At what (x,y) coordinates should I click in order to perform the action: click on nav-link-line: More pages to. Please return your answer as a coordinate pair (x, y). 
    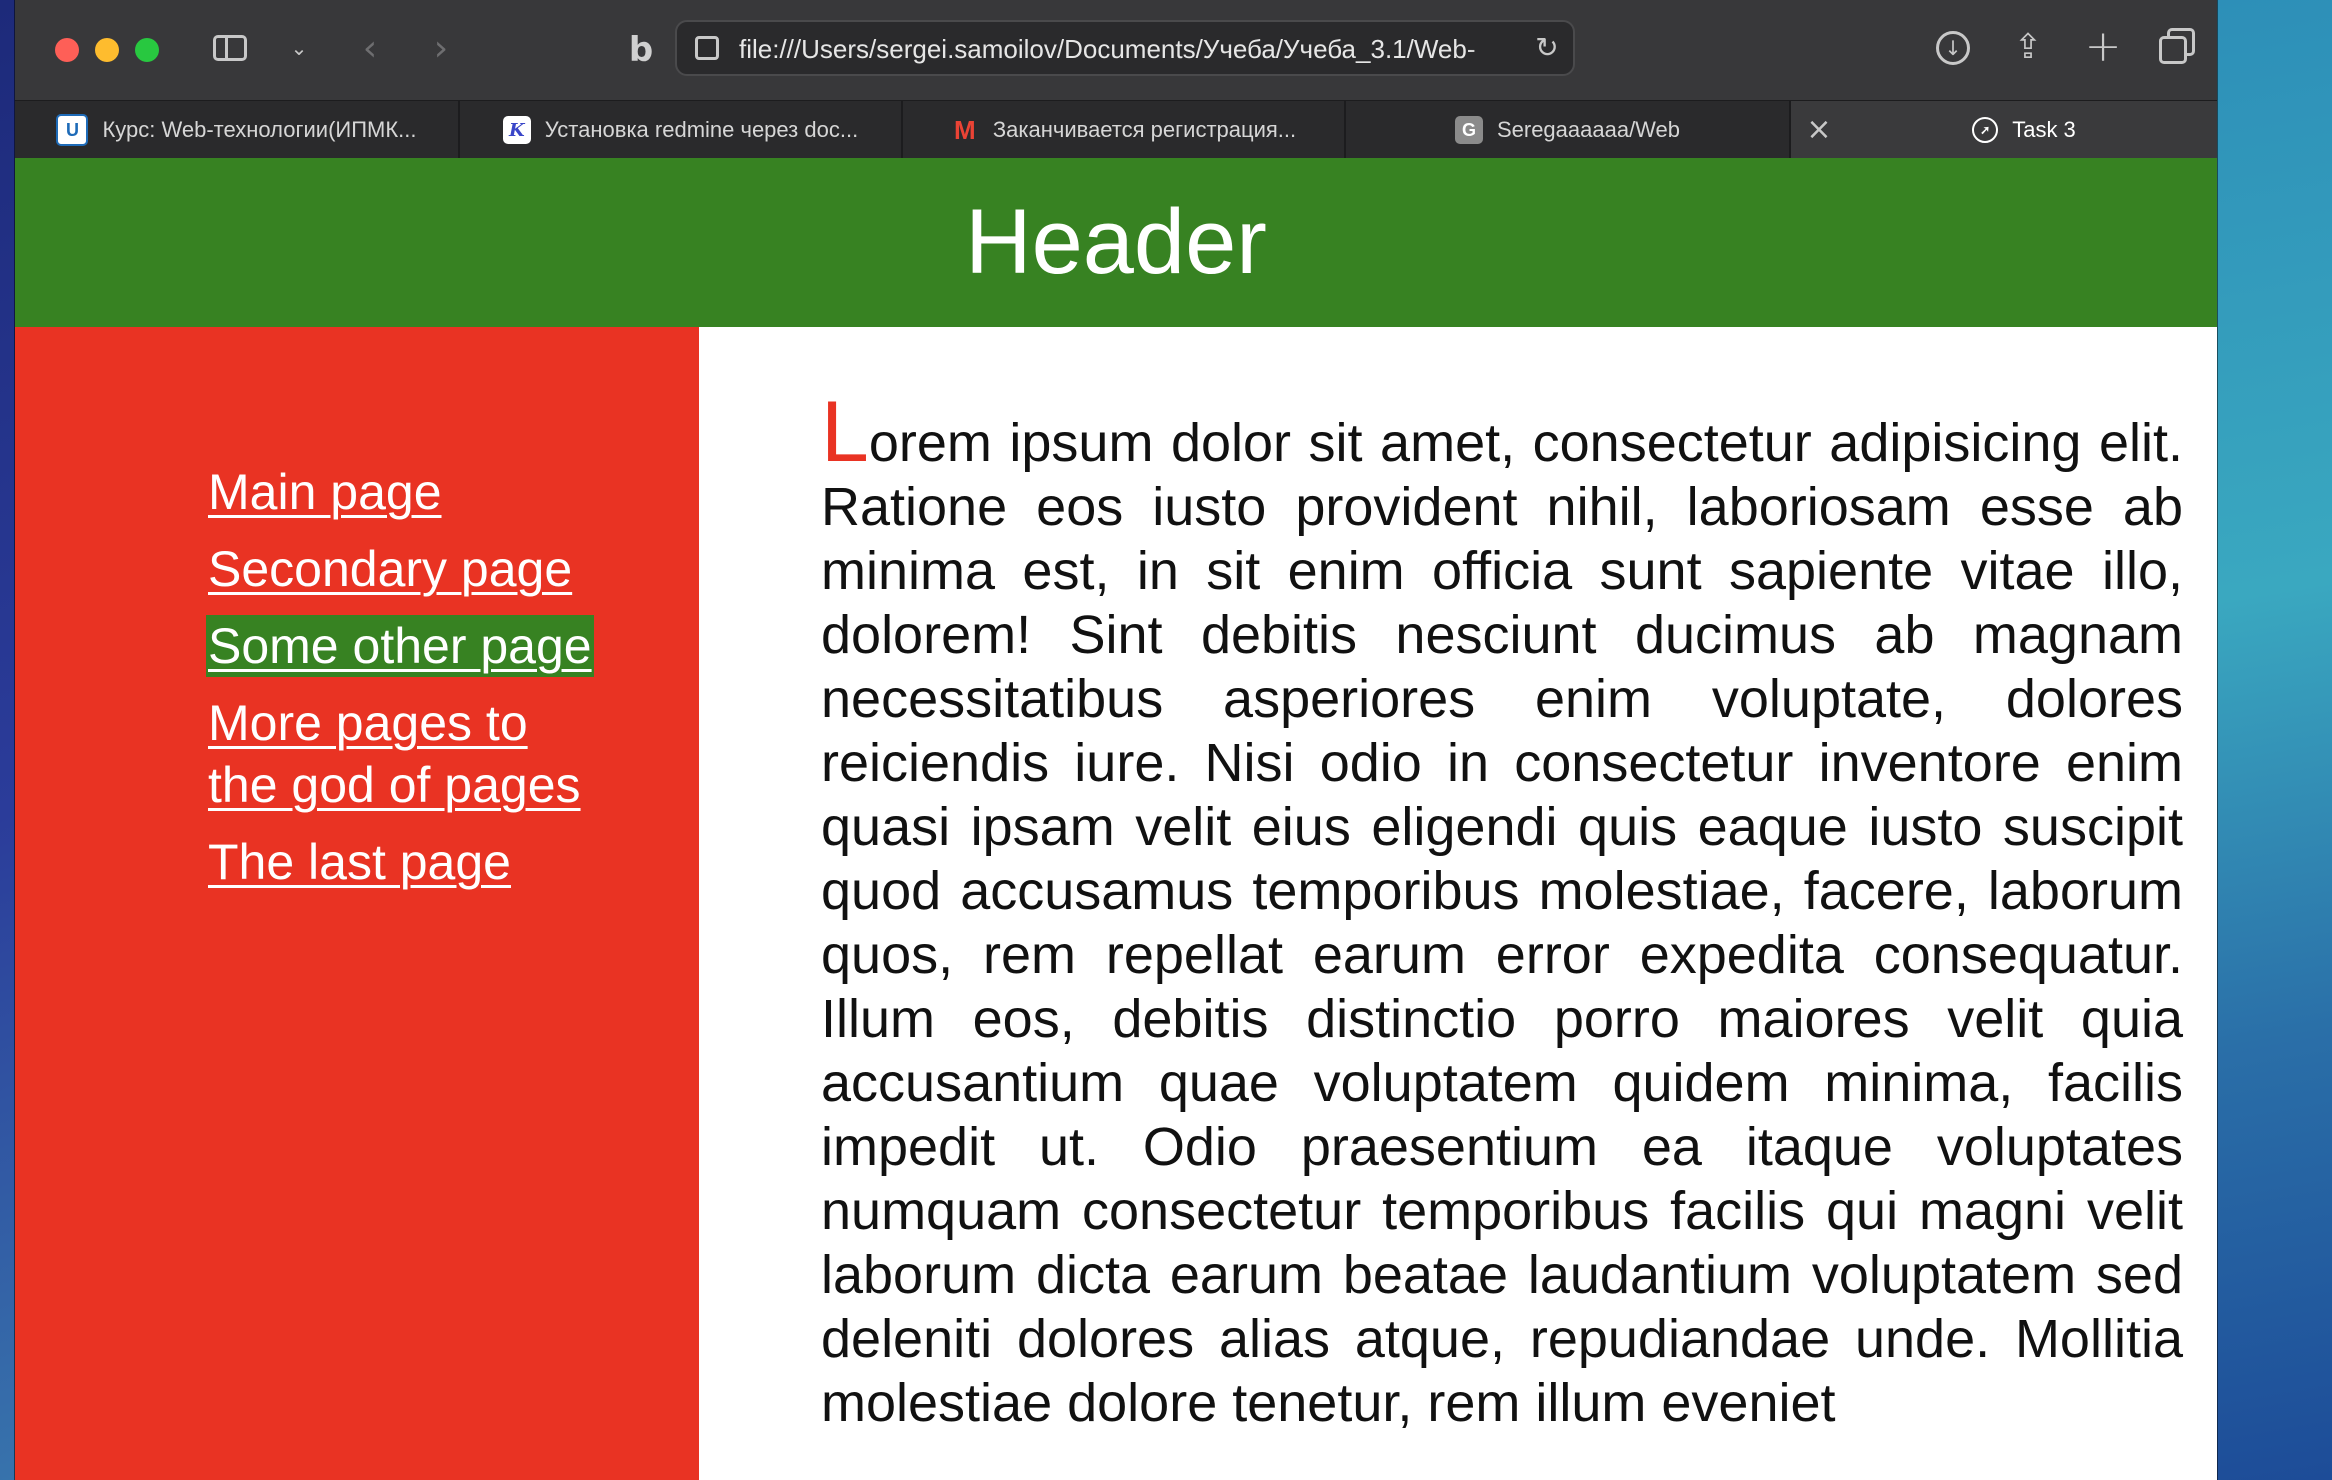
    Looking at the image, I should click on (368, 723).